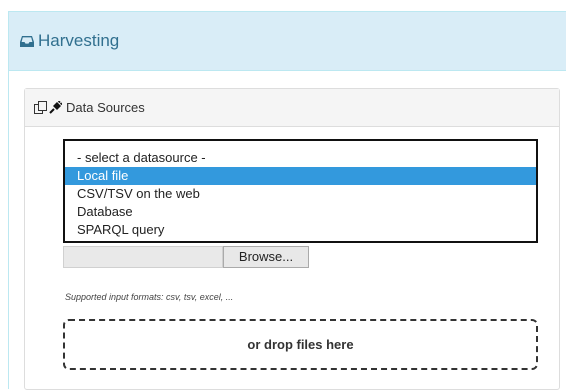 Image resolution: width=566 pixels, height=390 pixels. Describe the element at coordinates (300, 212) in the screenshot. I see `datasource-option: Database` at that location.